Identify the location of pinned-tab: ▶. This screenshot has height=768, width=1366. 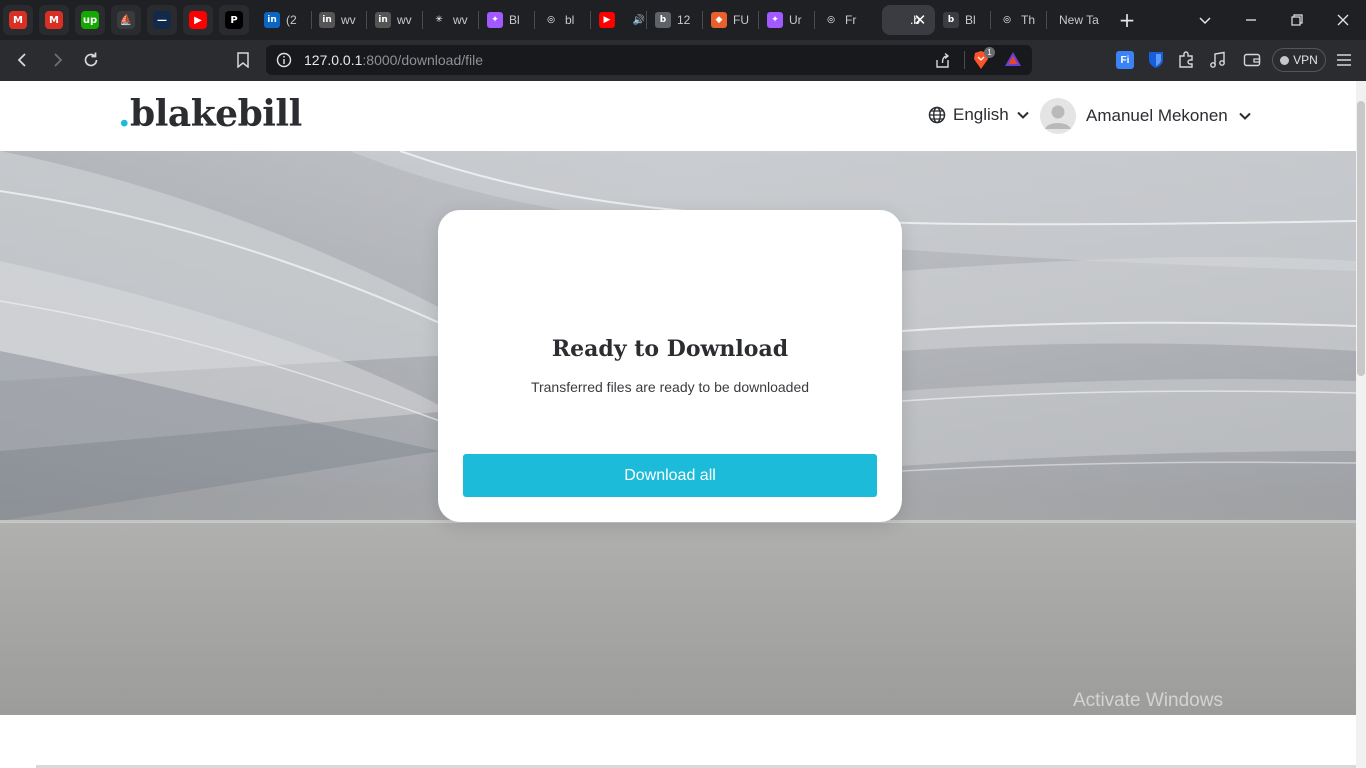
(198, 20).